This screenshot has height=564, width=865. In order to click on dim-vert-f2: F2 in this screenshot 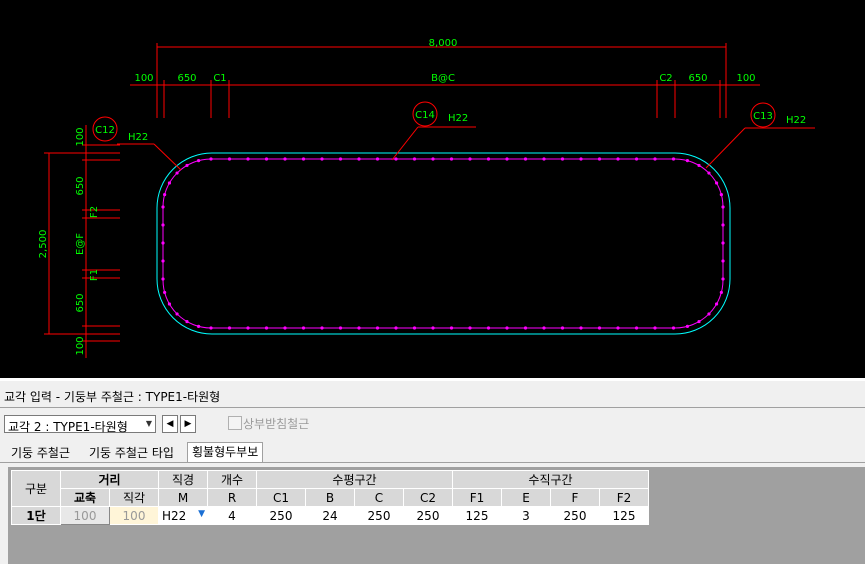, I will do `click(94, 212)`.